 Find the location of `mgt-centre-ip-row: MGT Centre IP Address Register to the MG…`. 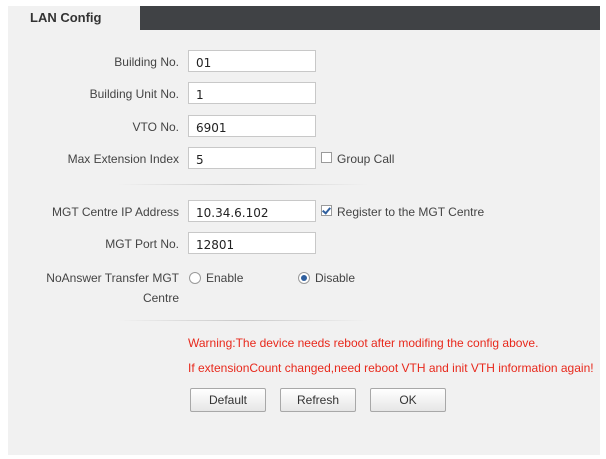

mgt-centre-ip-row: MGT Centre IP Address Register to the MG… is located at coordinates (304, 212).